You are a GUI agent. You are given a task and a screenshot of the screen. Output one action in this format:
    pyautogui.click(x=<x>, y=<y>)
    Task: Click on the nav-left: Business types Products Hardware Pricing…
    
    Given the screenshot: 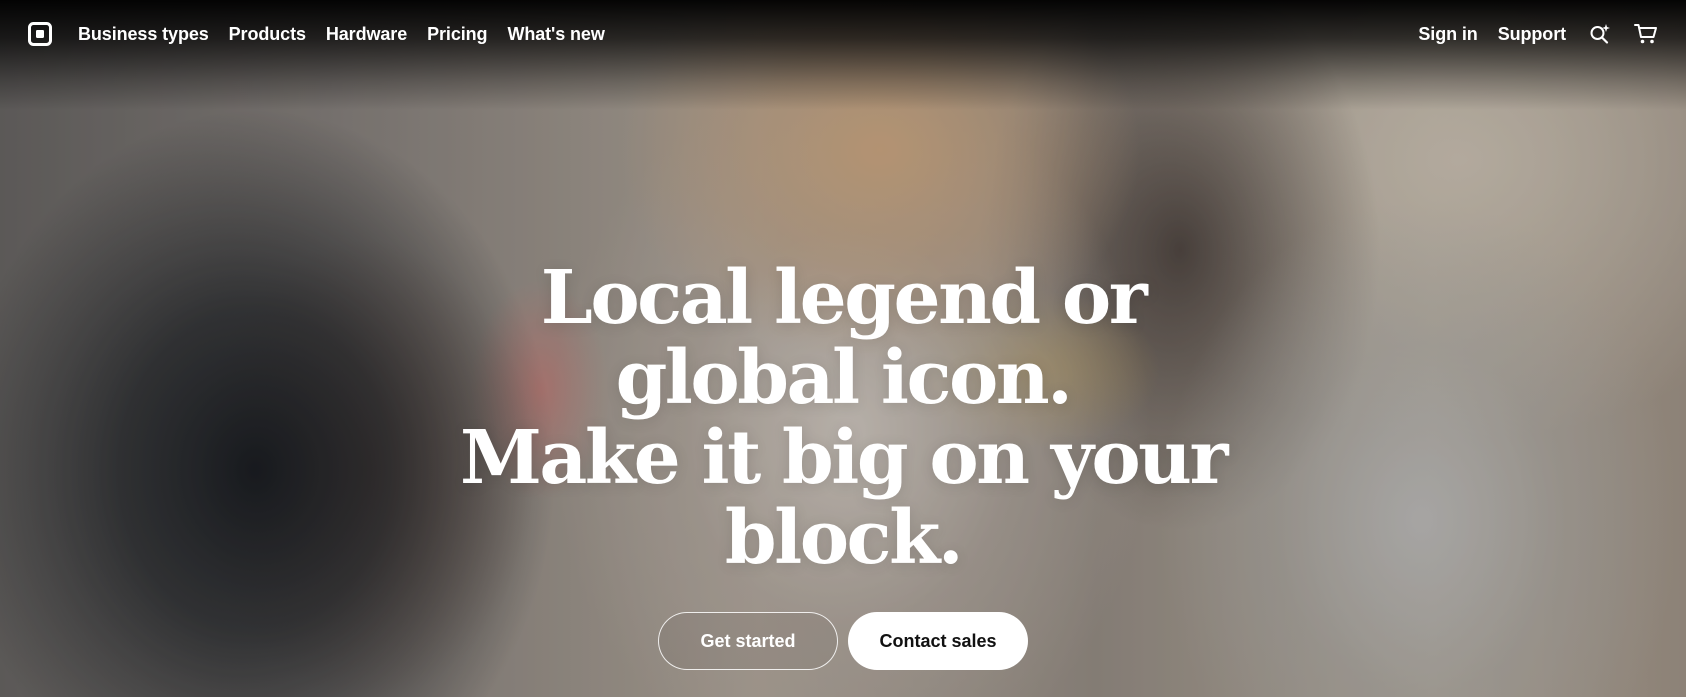 What is the action you would take?
    pyautogui.click(x=326, y=34)
    